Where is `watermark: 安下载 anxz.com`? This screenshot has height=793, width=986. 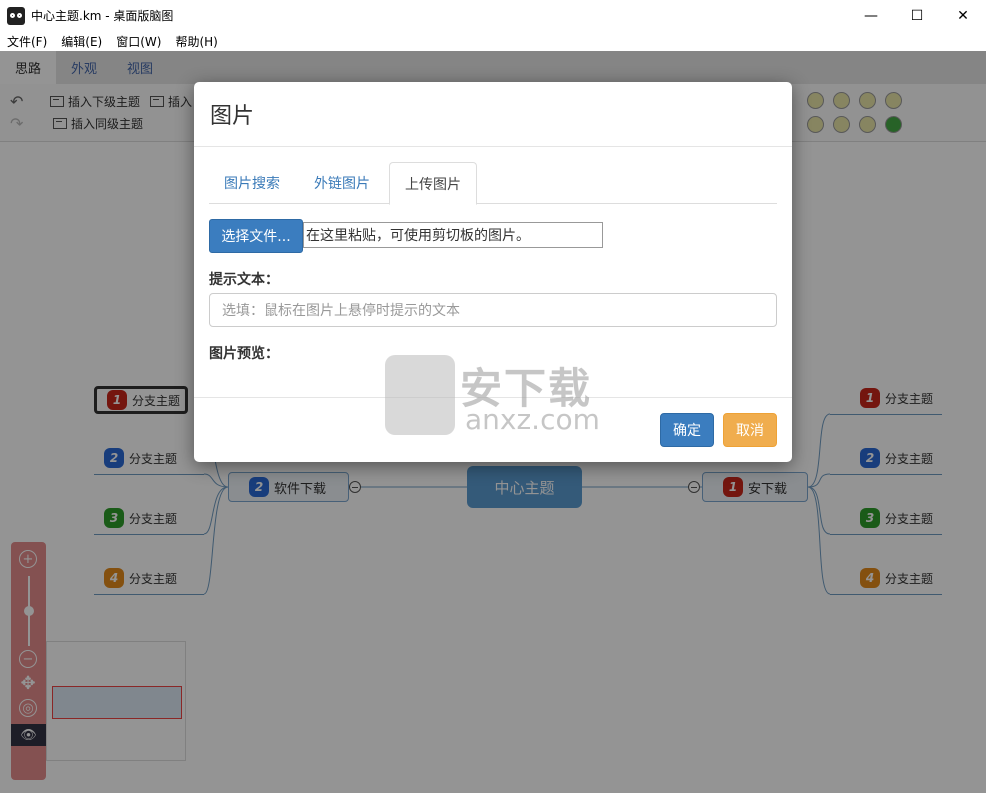
watermark: 安下载 anxz.com is located at coordinates (495, 397).